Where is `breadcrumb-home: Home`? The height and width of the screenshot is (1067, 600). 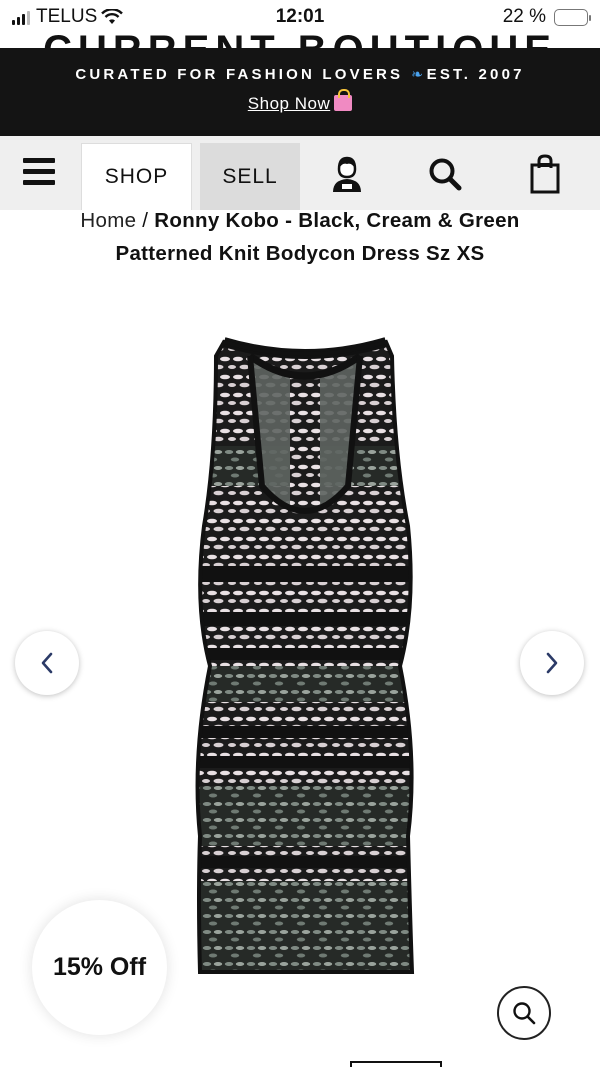
breadcrumb-home: Home is located at coordinates (108, 220).